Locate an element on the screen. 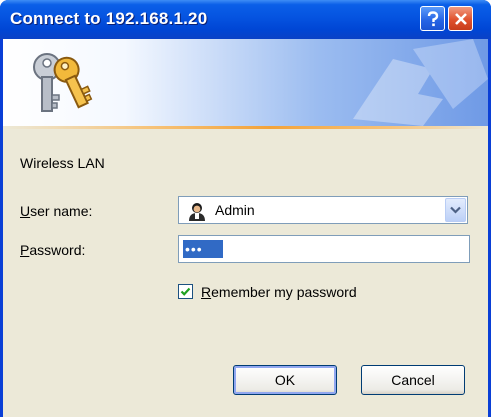 The height and width of the screenshot is (417, 491). username-dropdown-button is located at coordinates (455, 210).